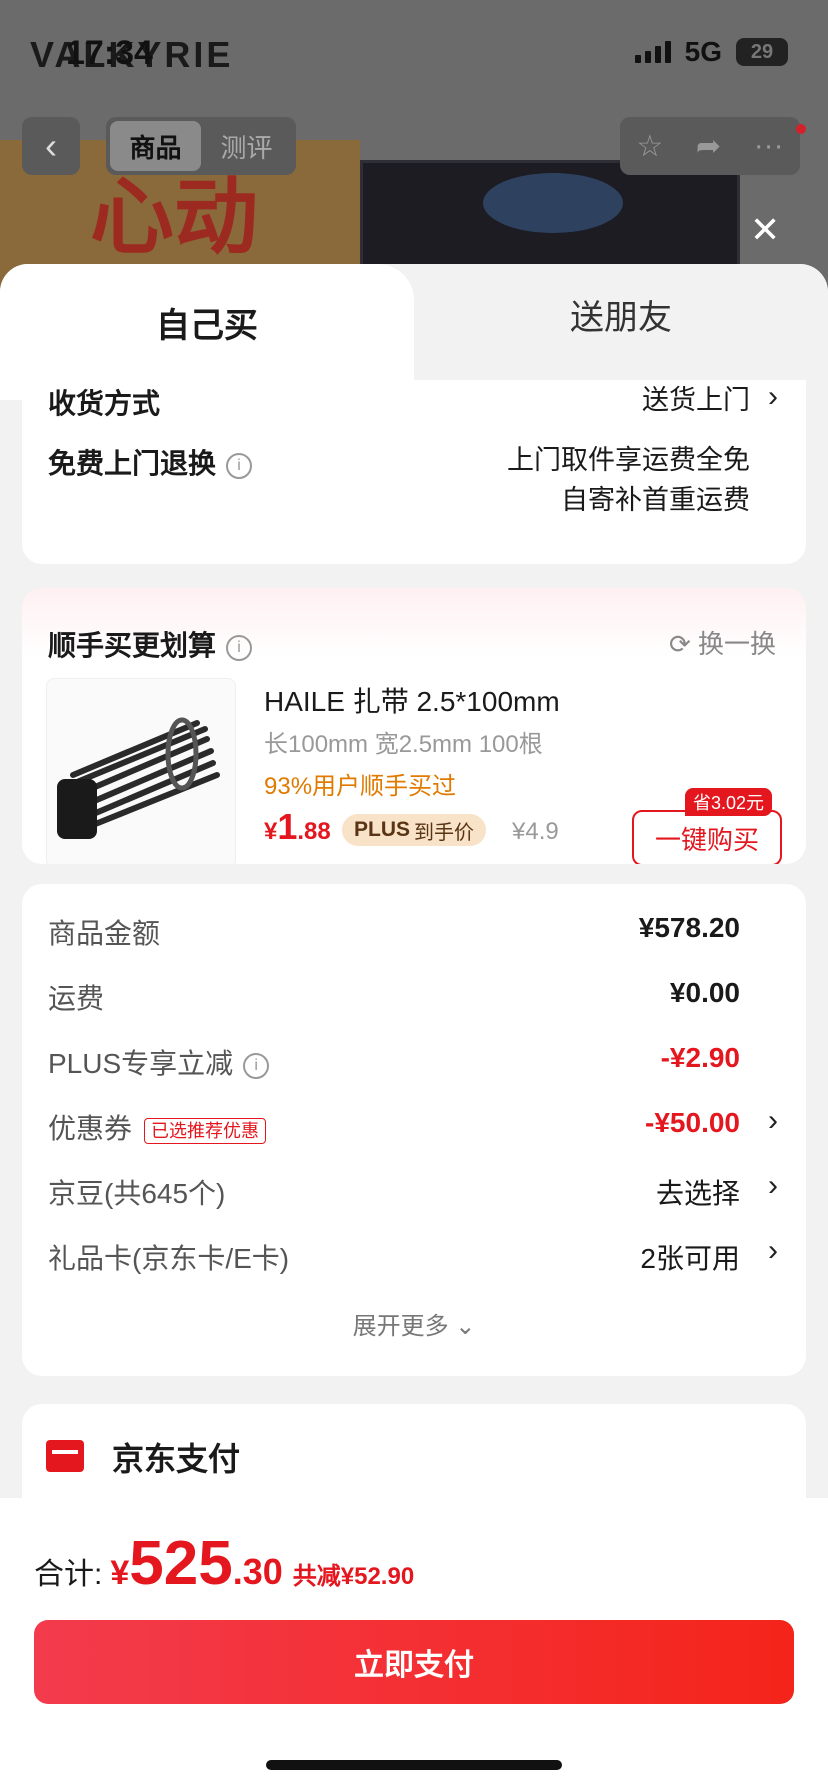 This screenshot has width=828, height=1792. What do you see at coordinates (168, 1257) in the screenshot?
I see `giftcard-label: 礼品卡(京东卡/E卡)` at bounding box center [168, 1257].